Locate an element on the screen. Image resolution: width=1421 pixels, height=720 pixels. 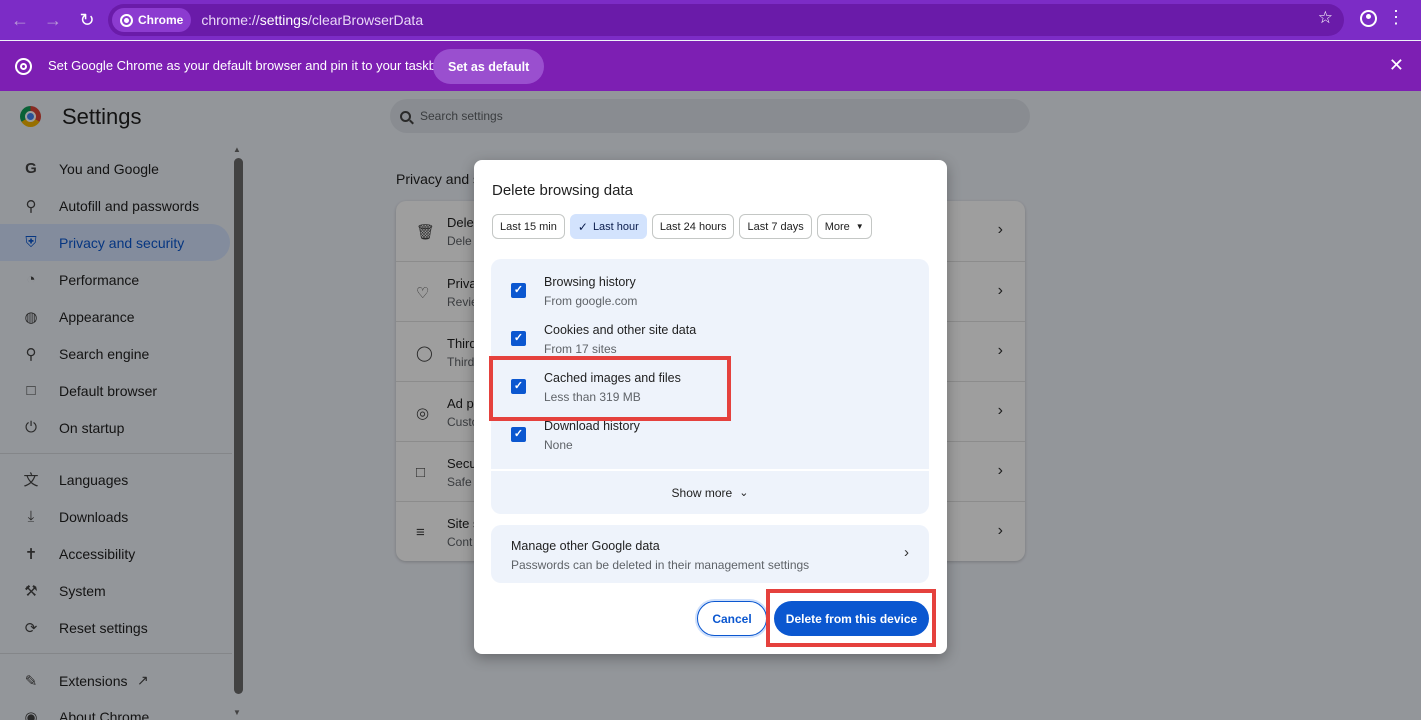
range-chip-last-24-hours: Last 24 hours is located at coordinates (693, 226).